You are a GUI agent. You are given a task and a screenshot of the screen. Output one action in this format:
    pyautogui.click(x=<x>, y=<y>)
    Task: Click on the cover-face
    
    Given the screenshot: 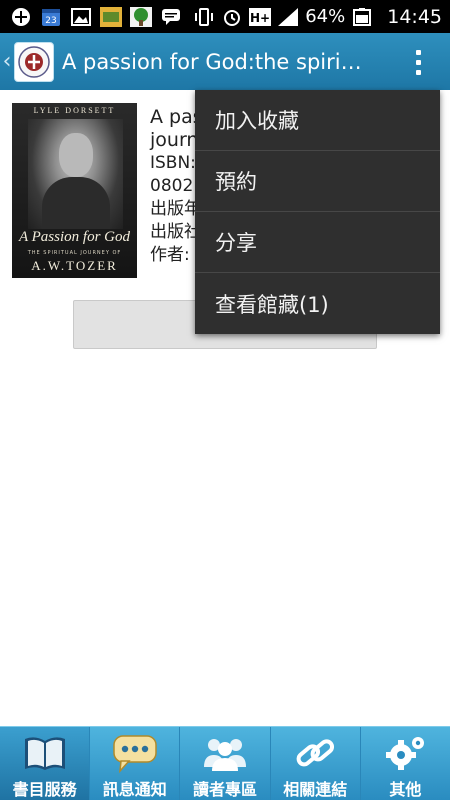 What is the action you would take?
    pyautogui.click(x=76, y=155)
    